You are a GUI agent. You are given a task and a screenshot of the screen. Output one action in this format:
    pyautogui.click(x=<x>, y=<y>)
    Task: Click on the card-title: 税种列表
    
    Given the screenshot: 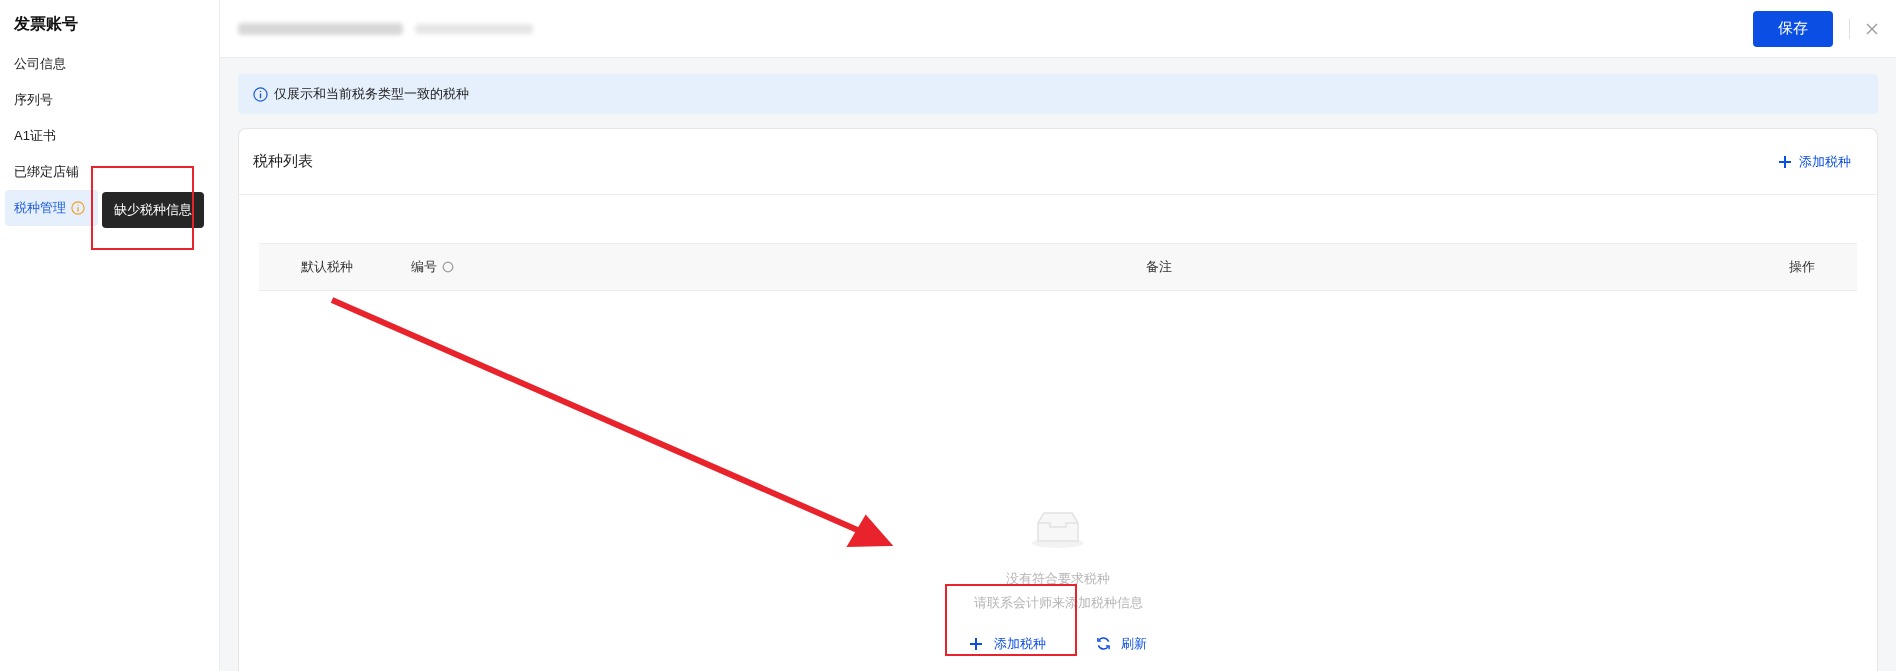 What is the action you would take?
    pyautogui.click(x=283, y=161)
    